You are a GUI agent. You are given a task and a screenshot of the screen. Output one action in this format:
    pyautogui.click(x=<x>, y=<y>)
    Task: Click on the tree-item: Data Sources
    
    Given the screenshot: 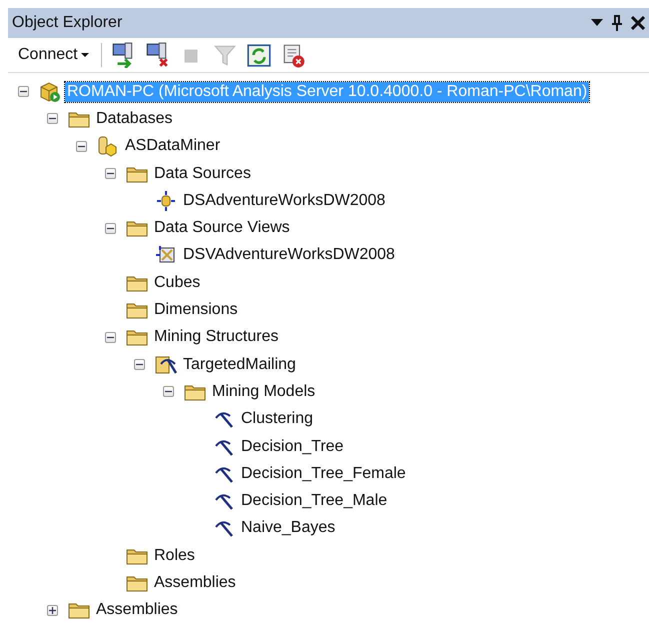 What is the action you would take?
    pyautogui.click(x=202, y=174)
    